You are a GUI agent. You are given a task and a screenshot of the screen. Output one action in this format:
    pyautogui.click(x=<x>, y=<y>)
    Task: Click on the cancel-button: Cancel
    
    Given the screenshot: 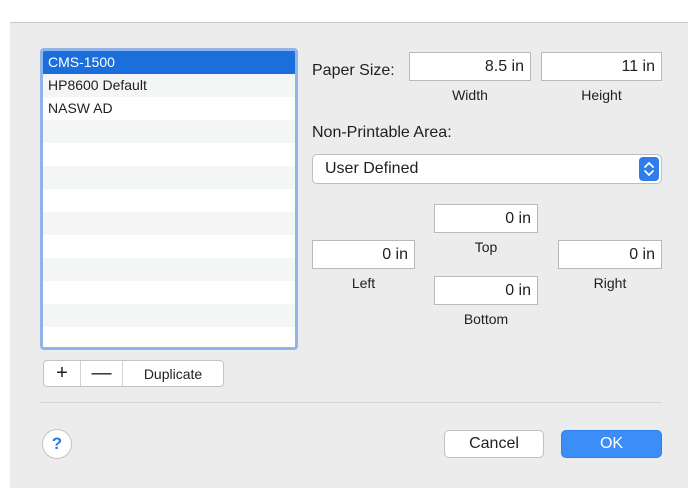 What is the action you would take?
    pyautogui.click(x=494, y=444)
    